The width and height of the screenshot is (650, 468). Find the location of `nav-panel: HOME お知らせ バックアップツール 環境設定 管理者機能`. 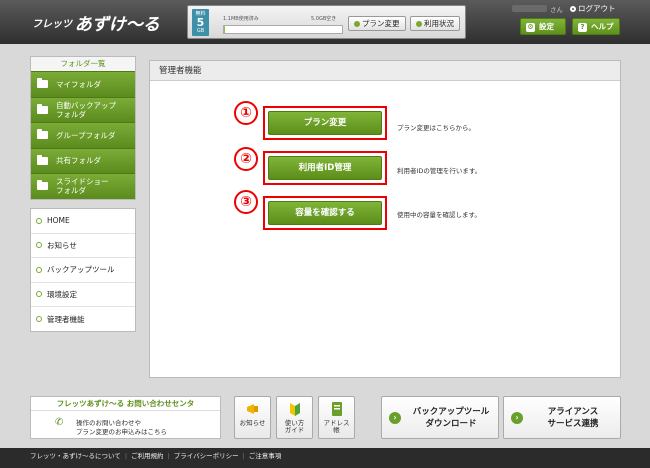

nav-panel: HOME お知らせ バックアップツール 環境設定 管理者機能 is located at coordinates (83, 270).